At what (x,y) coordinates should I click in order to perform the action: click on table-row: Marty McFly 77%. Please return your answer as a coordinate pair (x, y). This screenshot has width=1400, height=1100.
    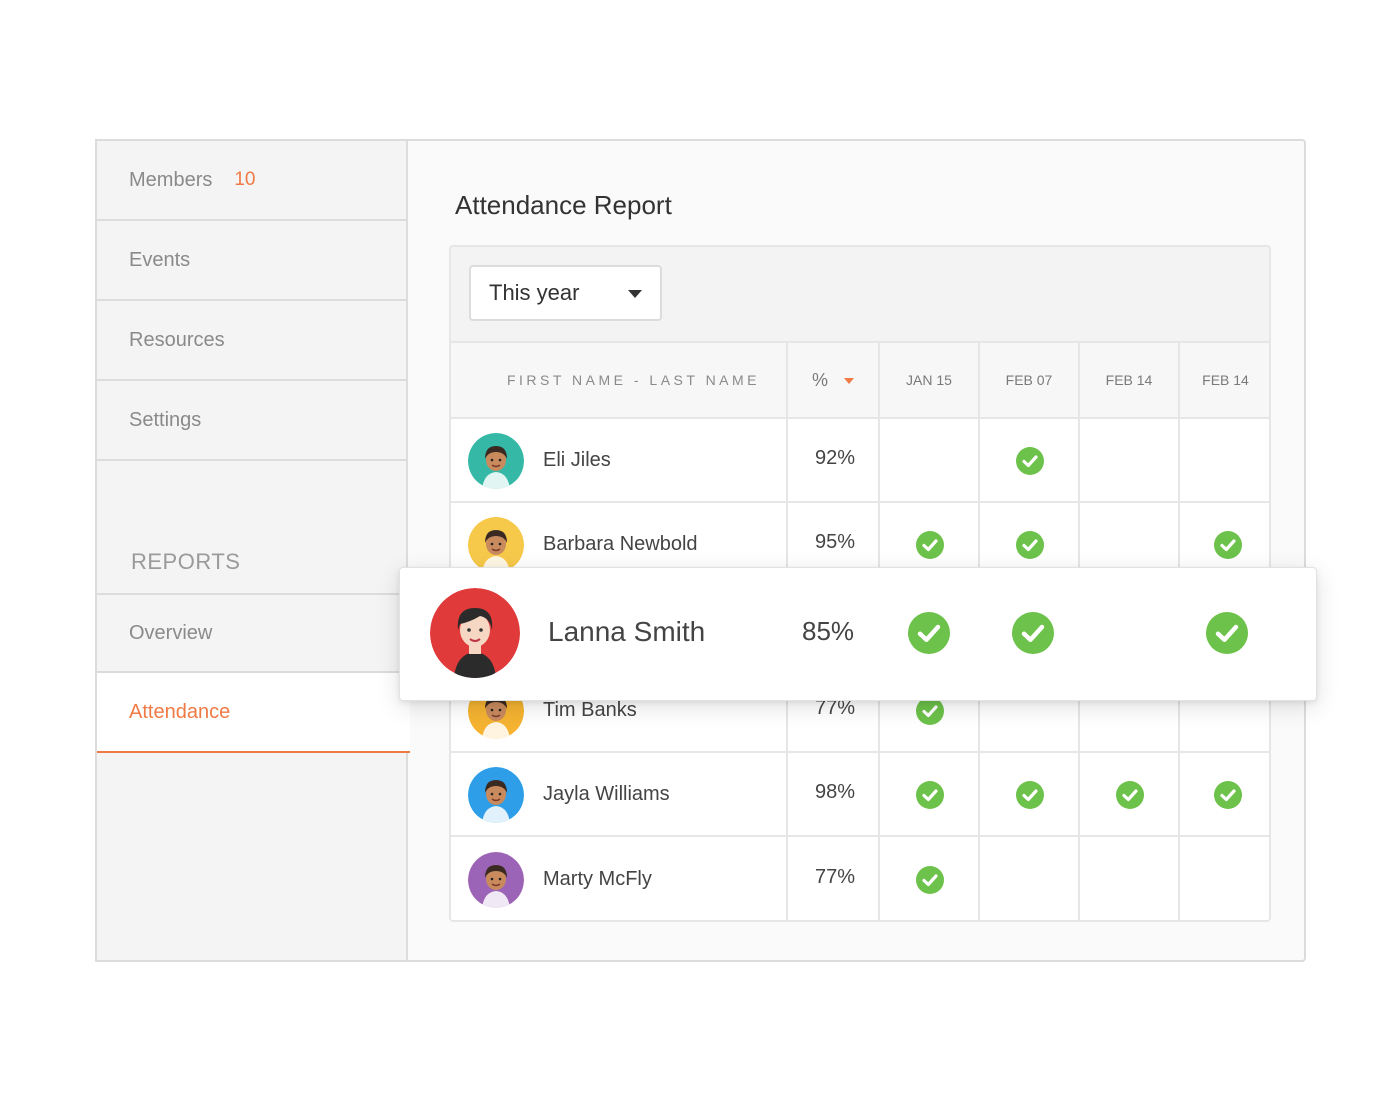
    Looking at the image, I should click on (860, 878).